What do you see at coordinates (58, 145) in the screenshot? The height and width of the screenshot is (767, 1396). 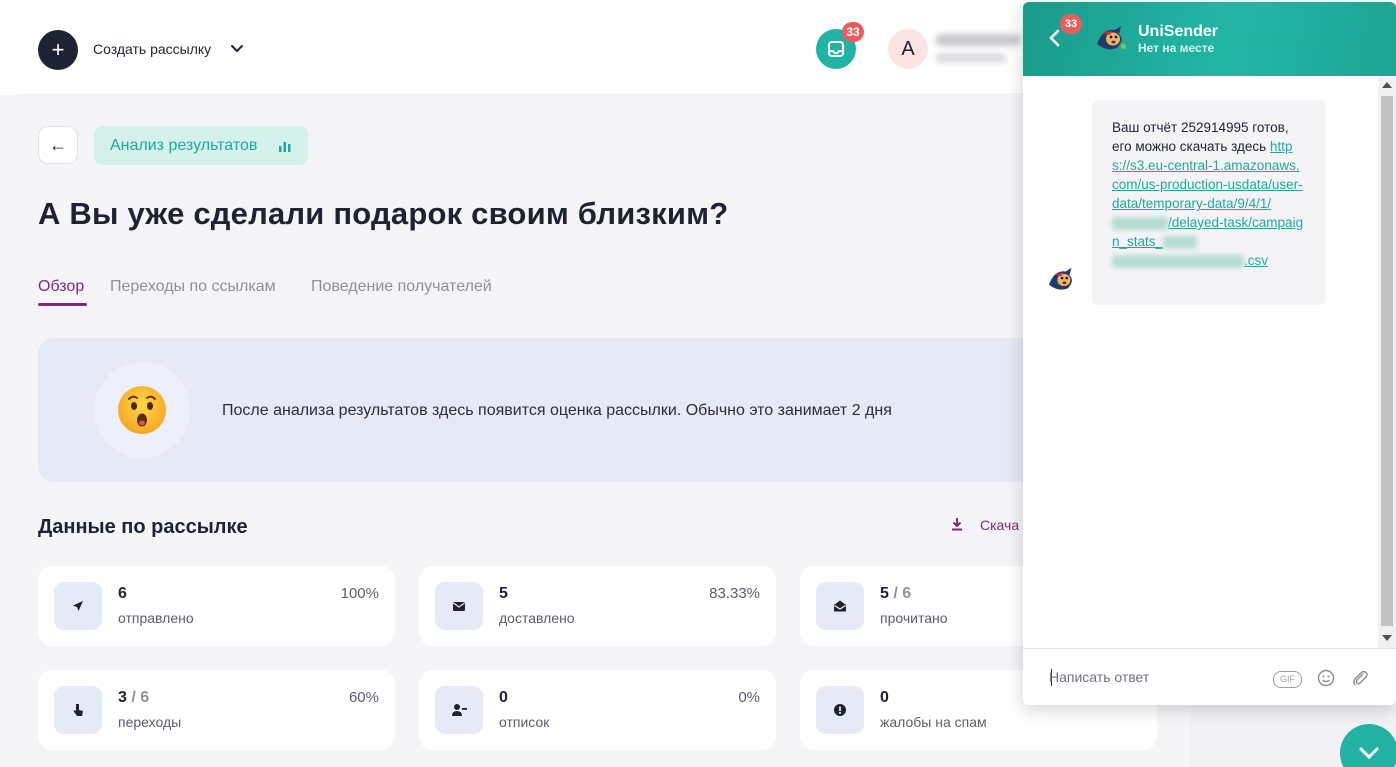 I see `back-button: ←` at bounding box center [58, 145].